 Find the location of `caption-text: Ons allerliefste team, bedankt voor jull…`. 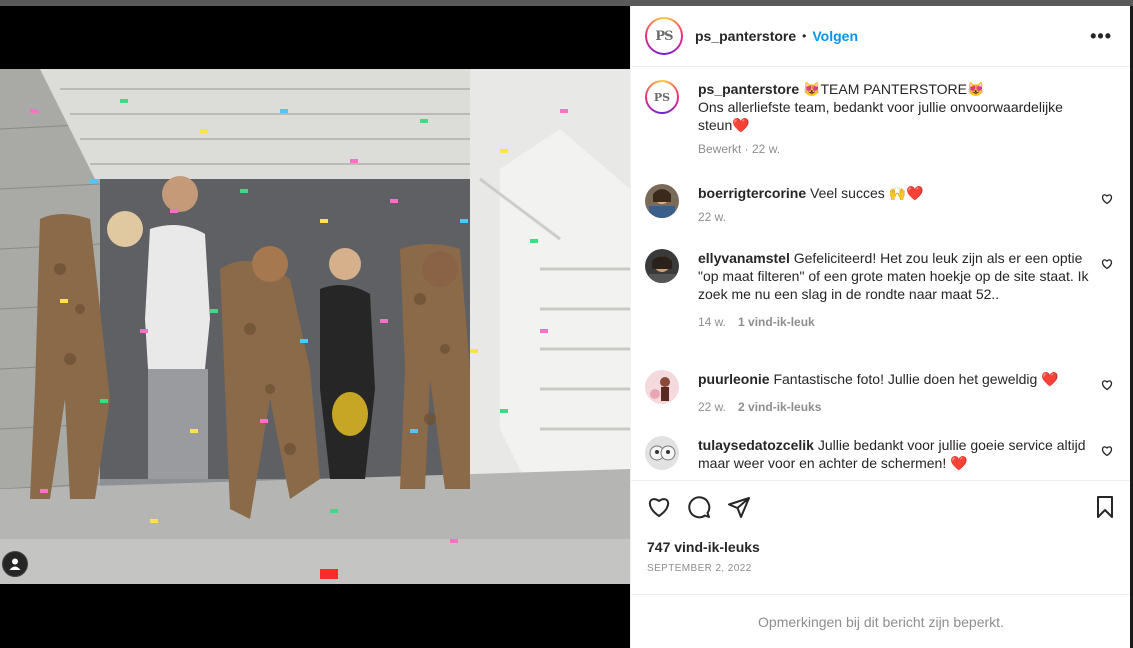

caption-text: Ons allerliefste team, bedankt voor jull… is located at coordinates (880, 116).